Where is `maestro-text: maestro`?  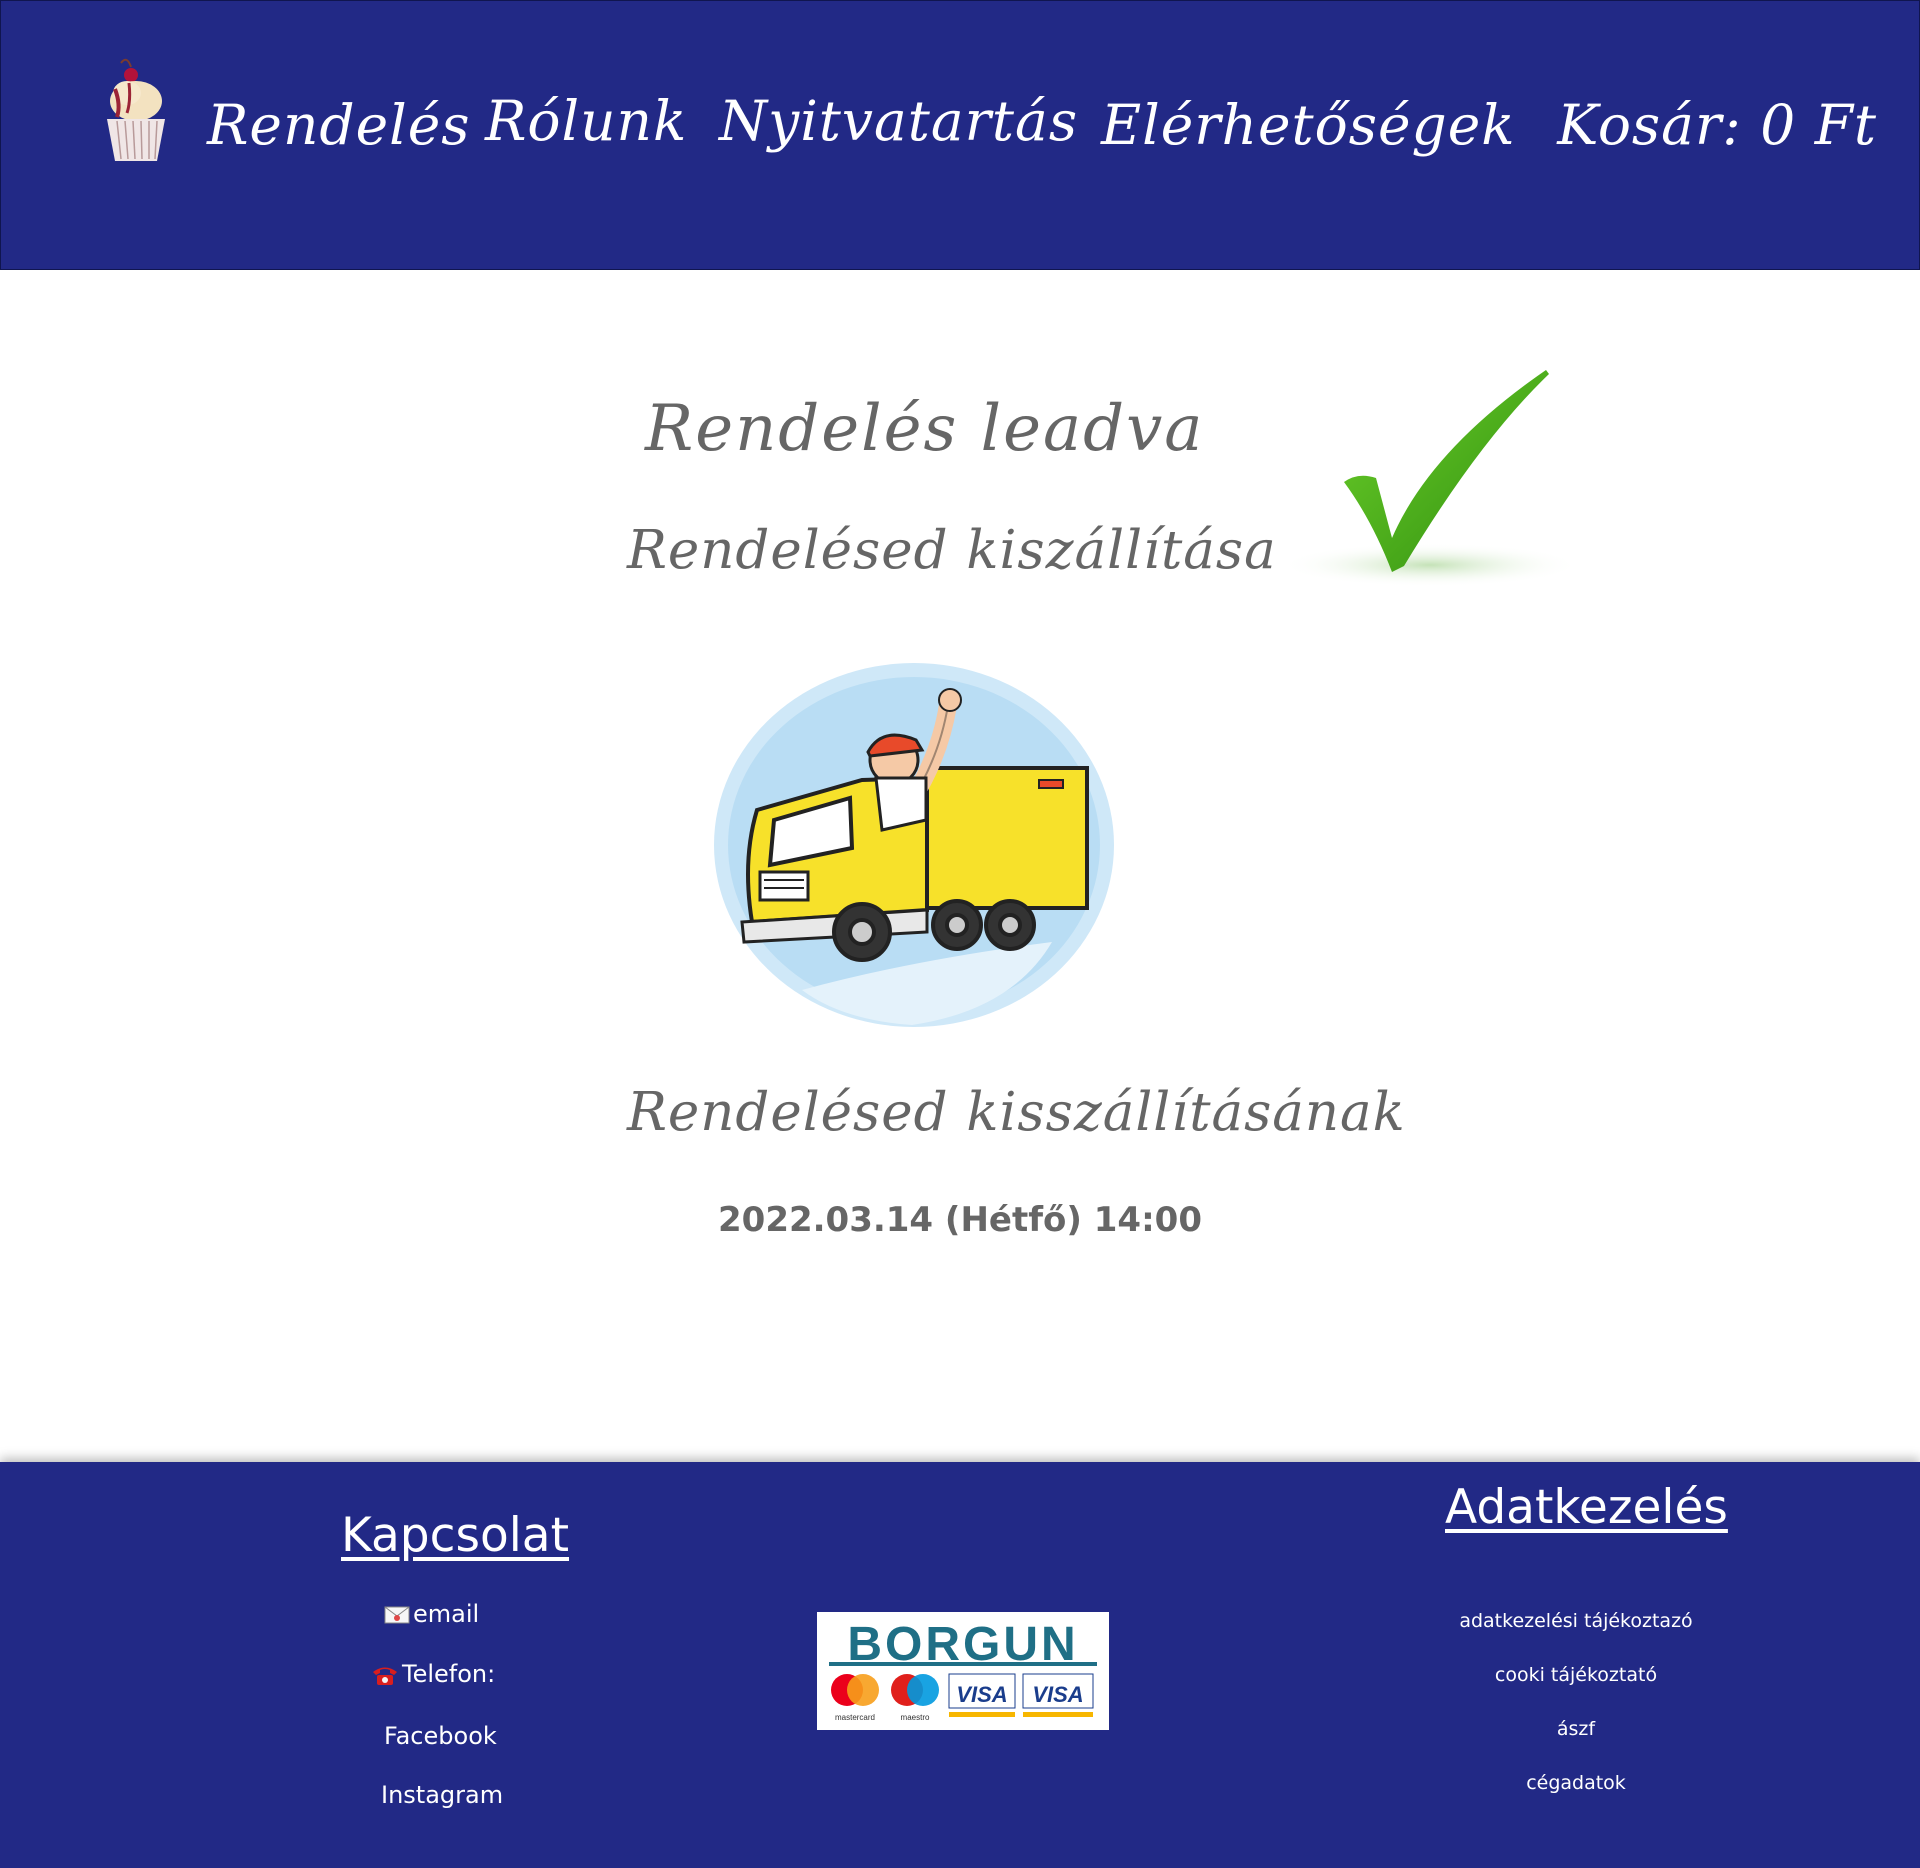
maestro-text: maestro is located at coordinates (915, 1717).